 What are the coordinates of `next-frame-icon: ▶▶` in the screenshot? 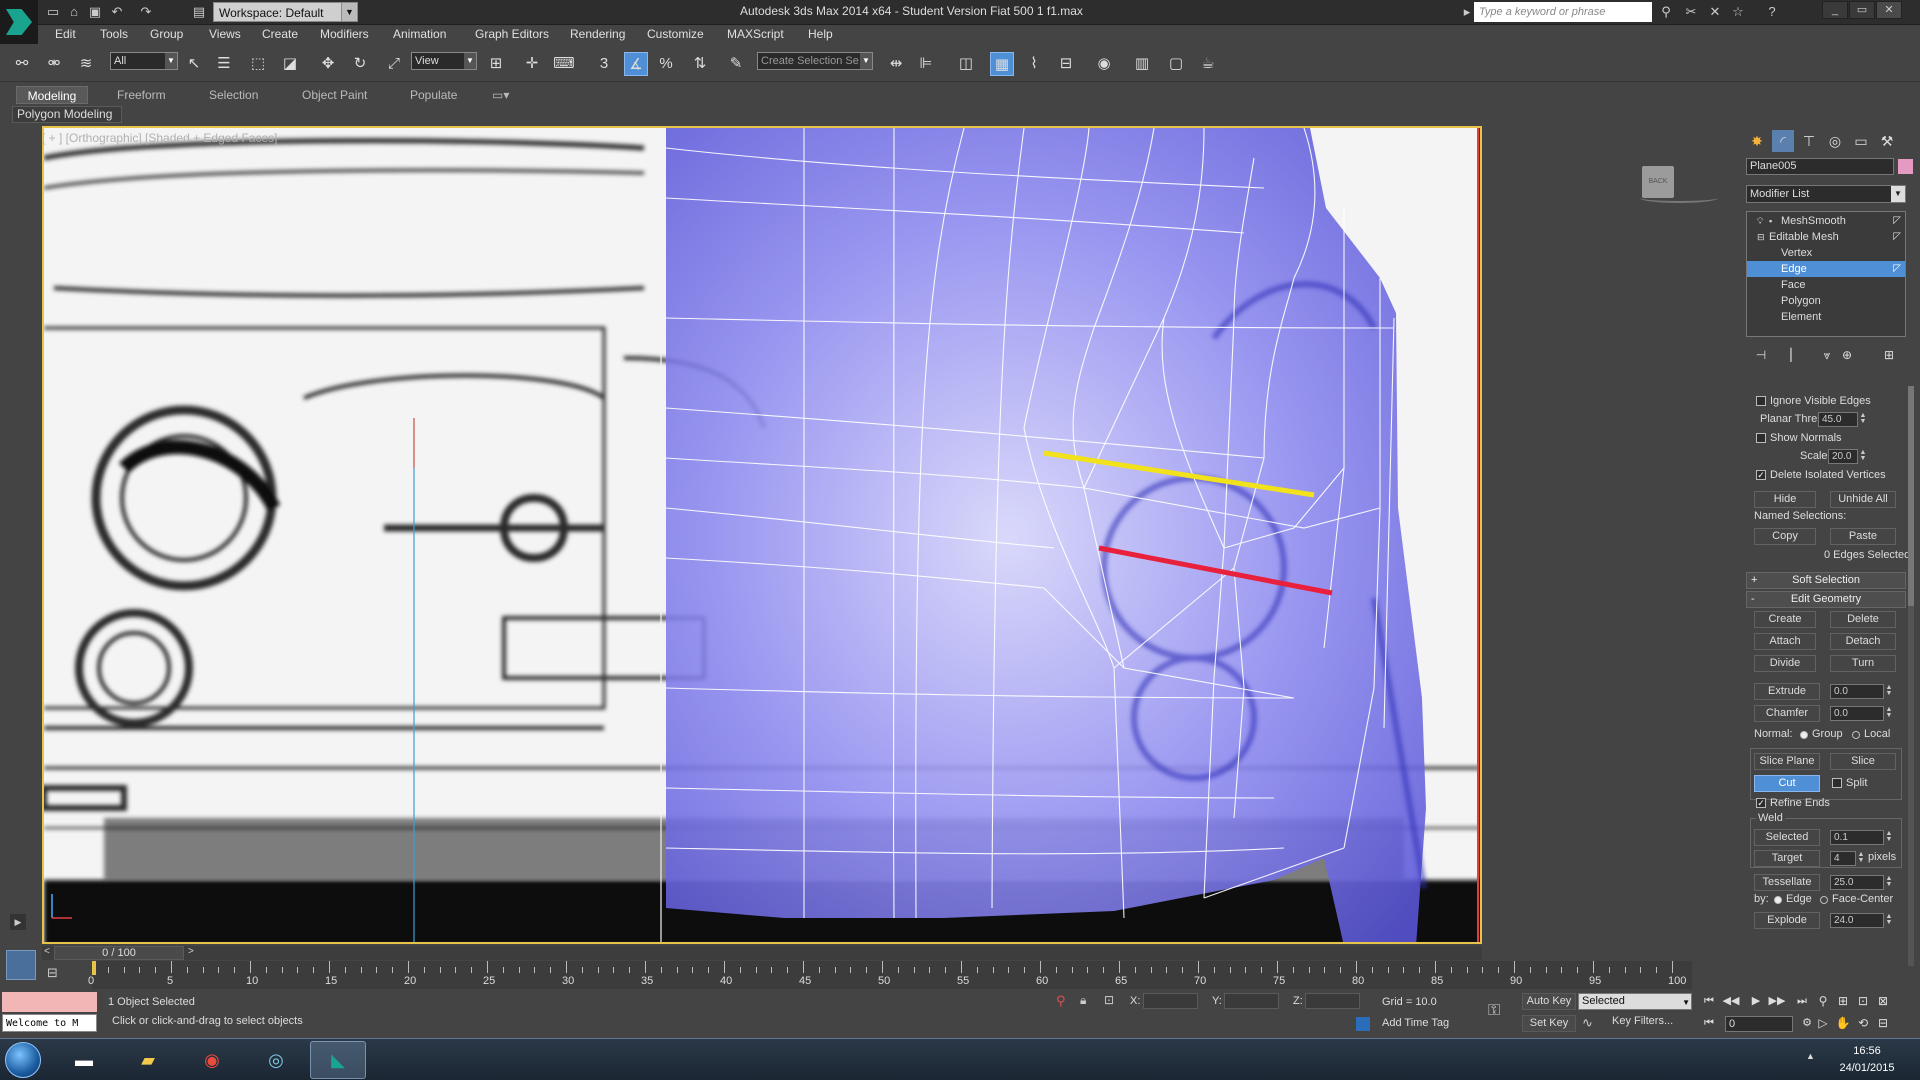 It's located at (1777, 1001).